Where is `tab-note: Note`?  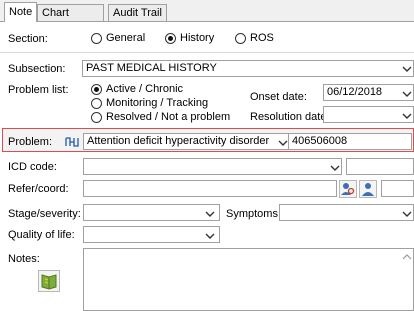 tab-note: Note is located at coordinates (20, 12).